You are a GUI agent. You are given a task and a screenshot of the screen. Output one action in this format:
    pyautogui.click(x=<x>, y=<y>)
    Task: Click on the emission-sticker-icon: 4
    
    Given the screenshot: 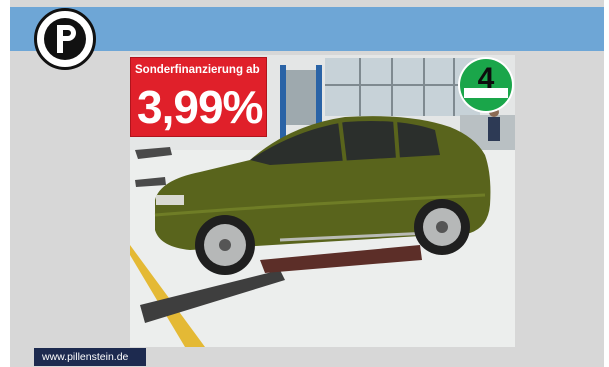 What is the action you would take?
    pyautogui.click(x=486, y=85)
    